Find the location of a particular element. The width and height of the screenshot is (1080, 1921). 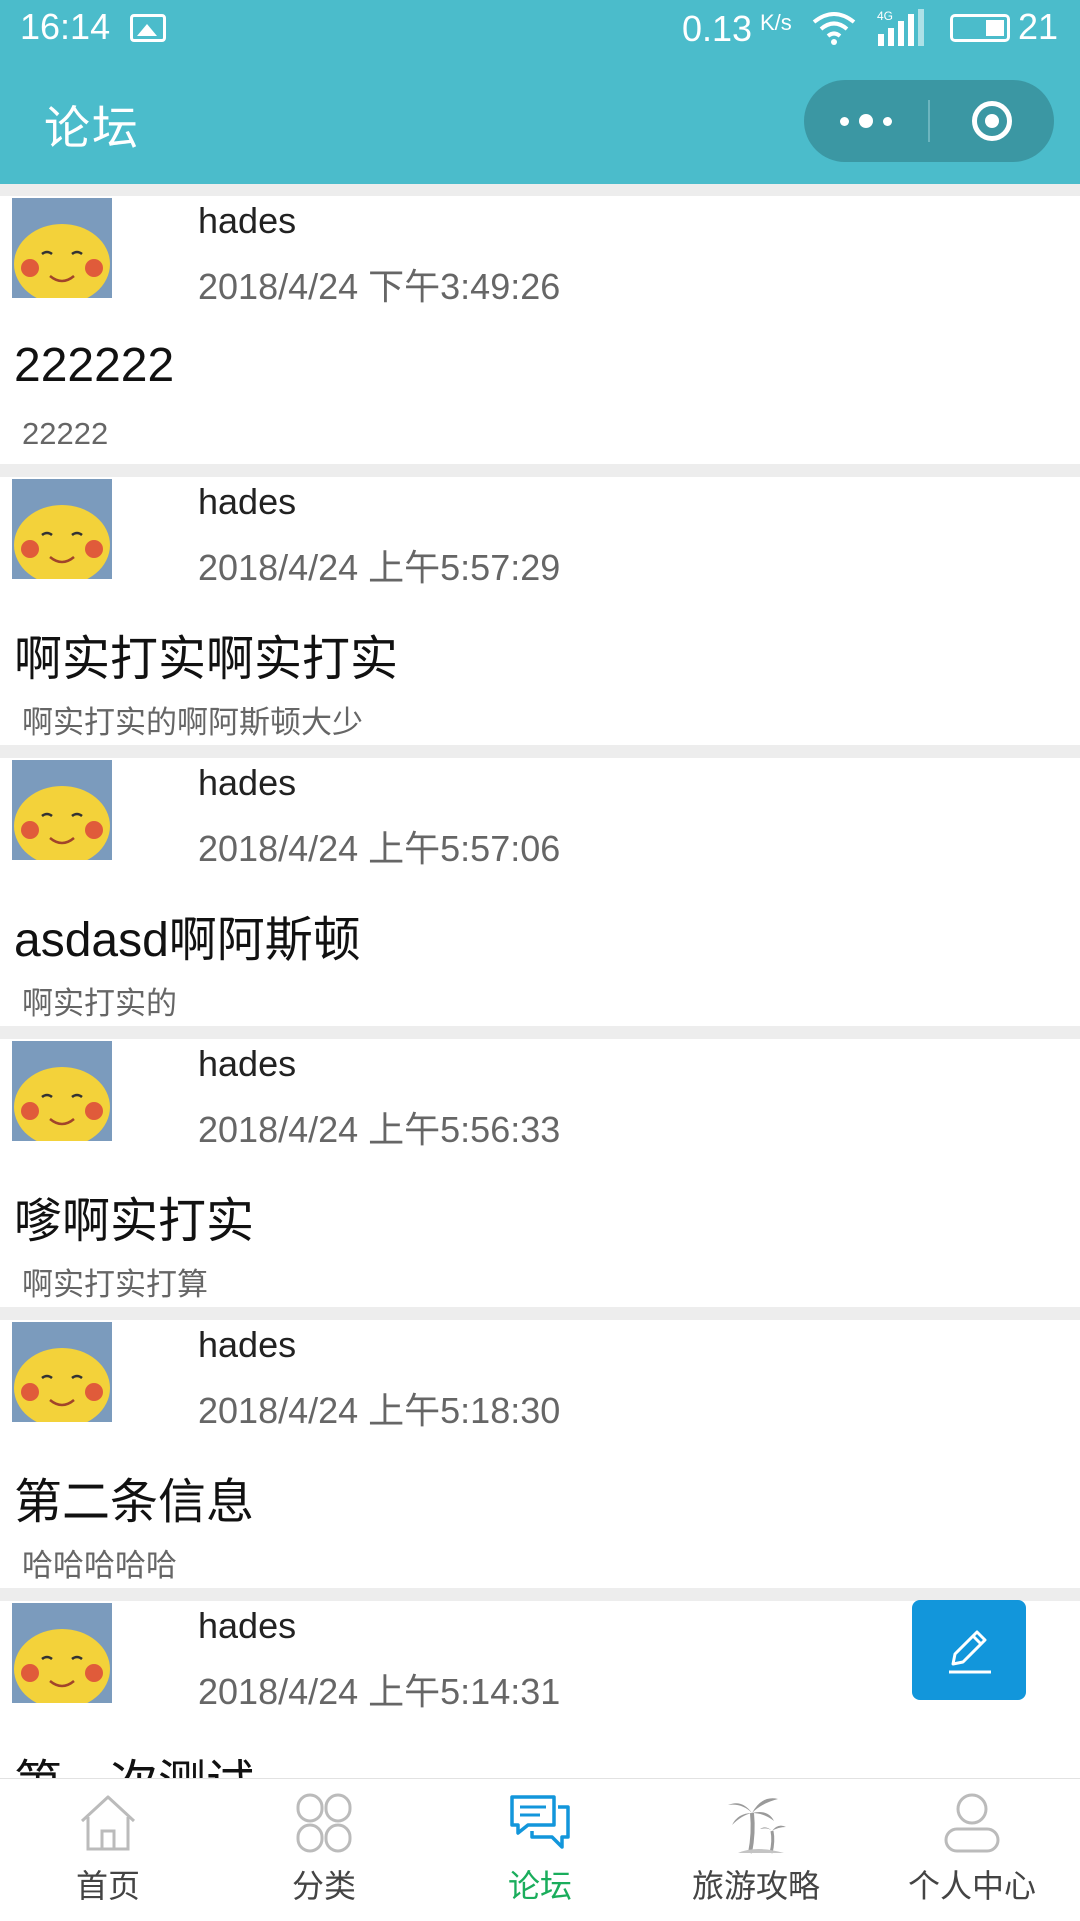

post-card: hades 2018/4/24 下午3:49:26 222222 22222 is located at coordinates (540, 330).